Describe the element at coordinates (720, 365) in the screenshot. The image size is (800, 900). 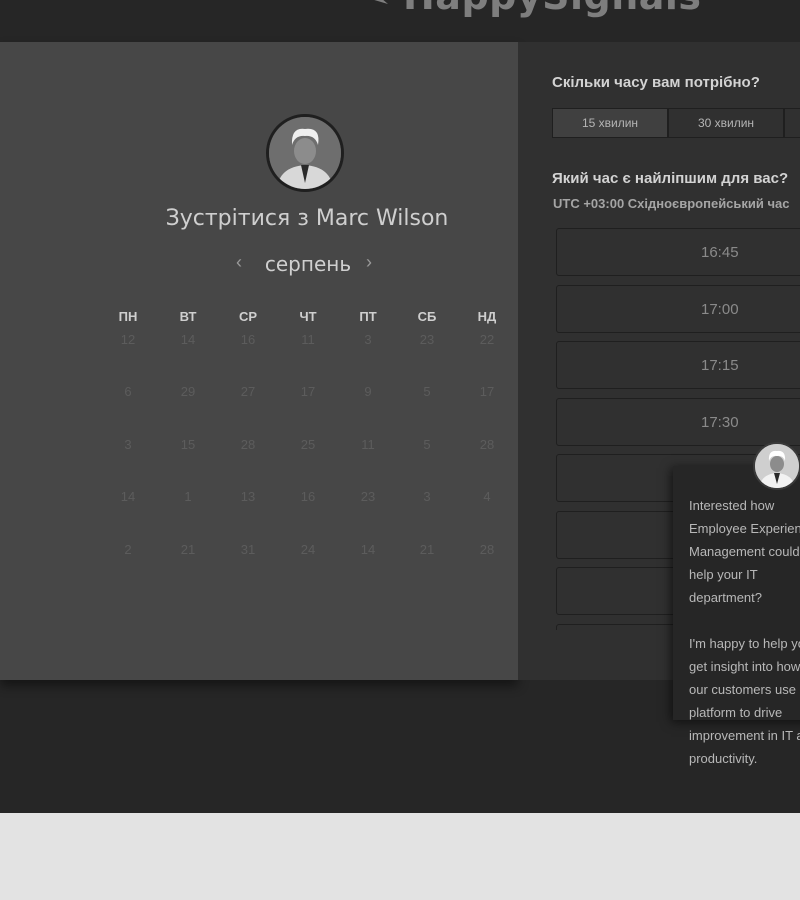
I see `time-slot-label: 17:15` at that location.